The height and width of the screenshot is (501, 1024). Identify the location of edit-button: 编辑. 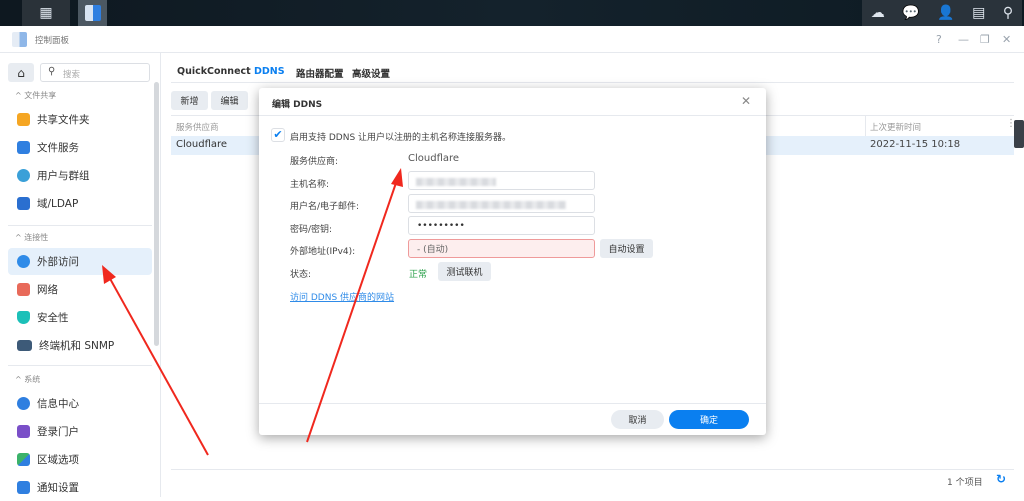
(229, 100).